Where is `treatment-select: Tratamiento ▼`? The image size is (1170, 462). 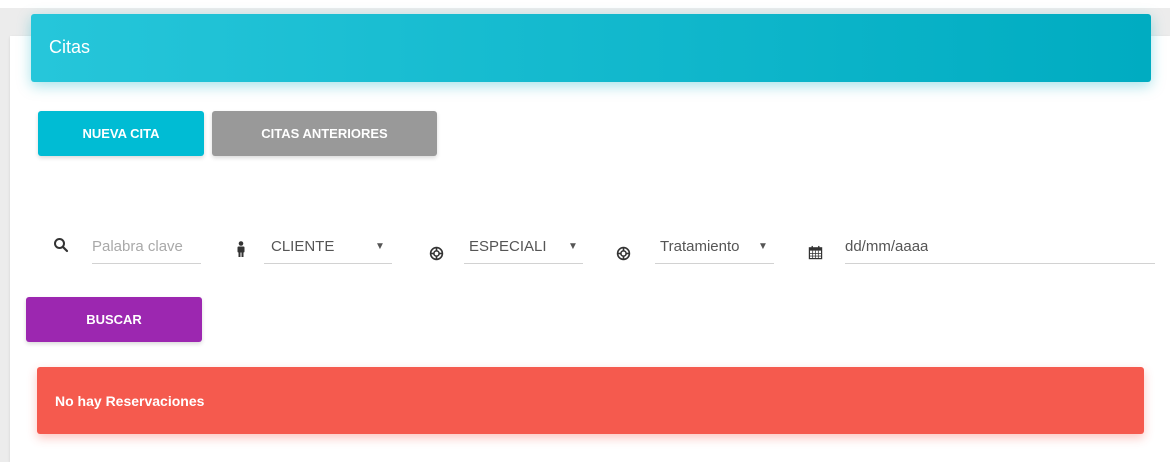
treatment-select: Tratamiento ▼ is located at coordinates (714, 249).